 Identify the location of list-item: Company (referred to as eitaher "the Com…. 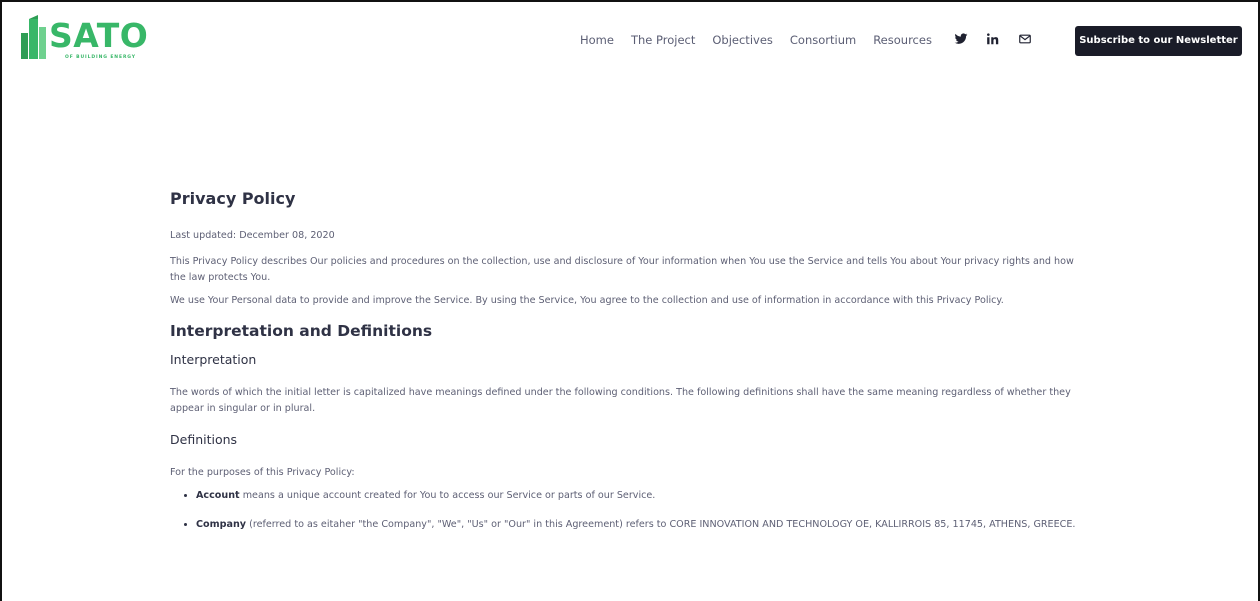
(643, 525).